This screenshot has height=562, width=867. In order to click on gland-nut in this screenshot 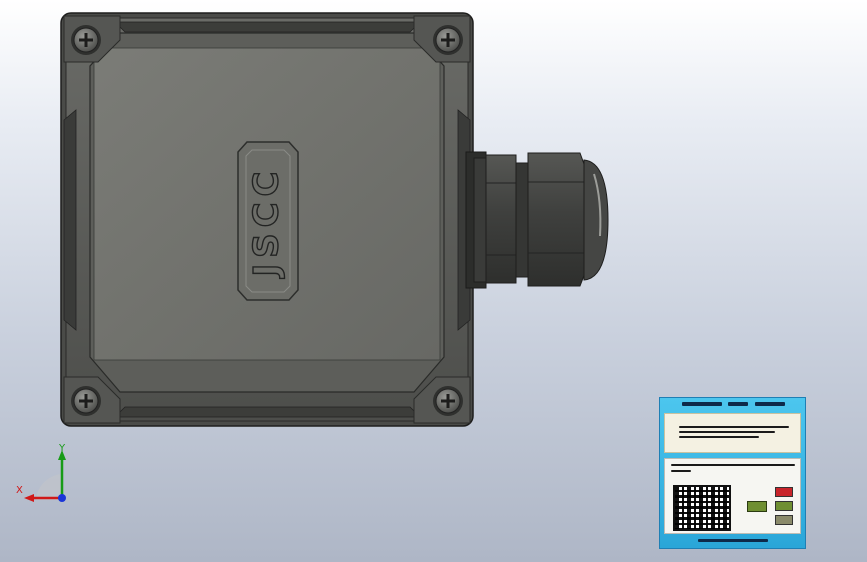, I will do `click(558, 219)`.